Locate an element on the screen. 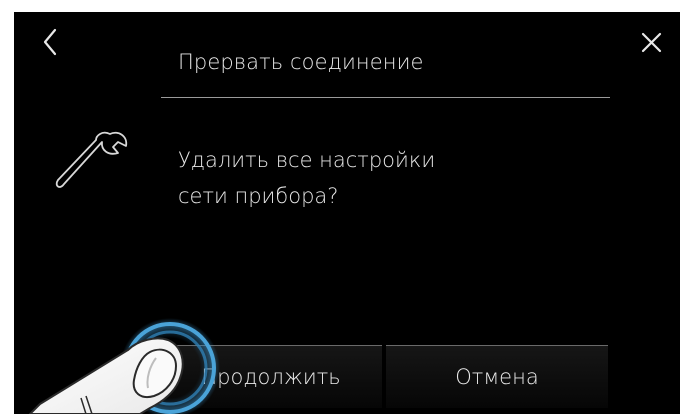 This screenshot has width=680, height=414. dialog-message: Удалить все настройки сети прибора? is located at coordinates (306, 178).